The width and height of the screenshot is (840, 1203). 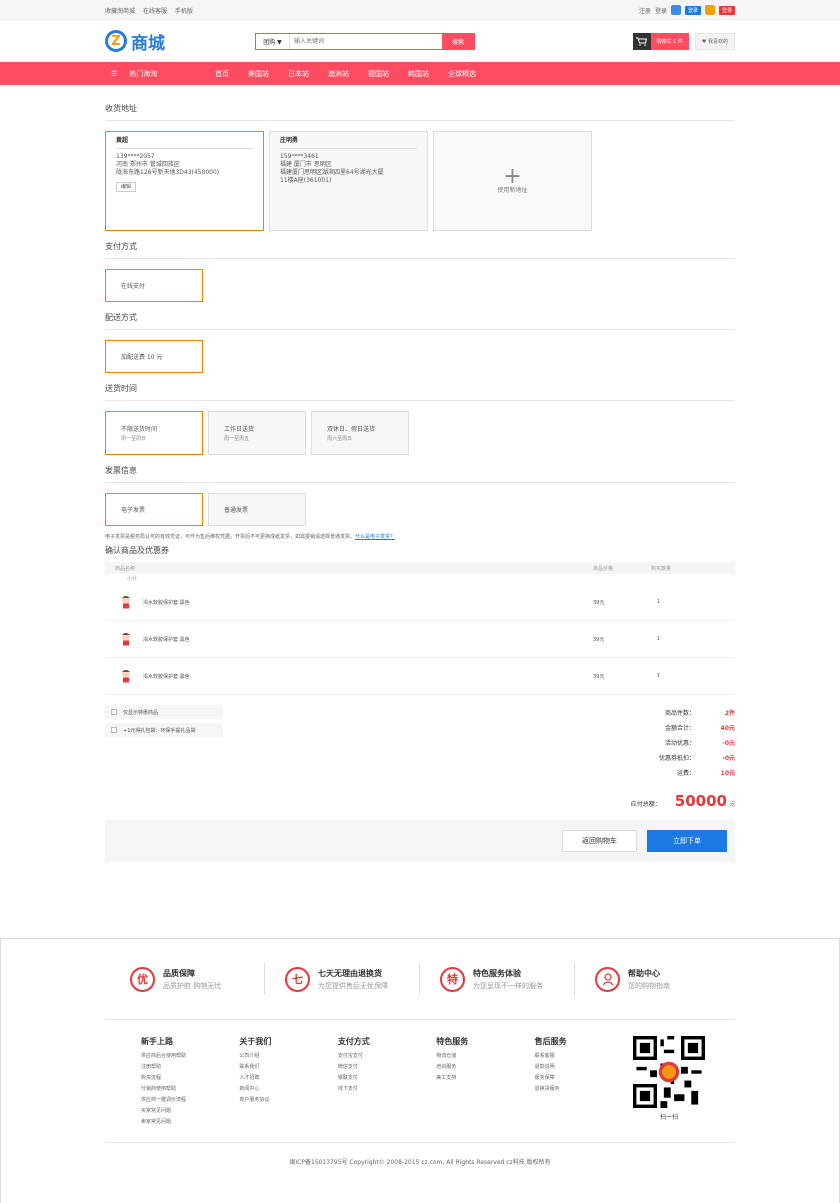 What do you see at coordinates (120, 11) in the screenshot?
I see `top-link-favorite: 收藏淘商城` at bounding box center [120, 11].